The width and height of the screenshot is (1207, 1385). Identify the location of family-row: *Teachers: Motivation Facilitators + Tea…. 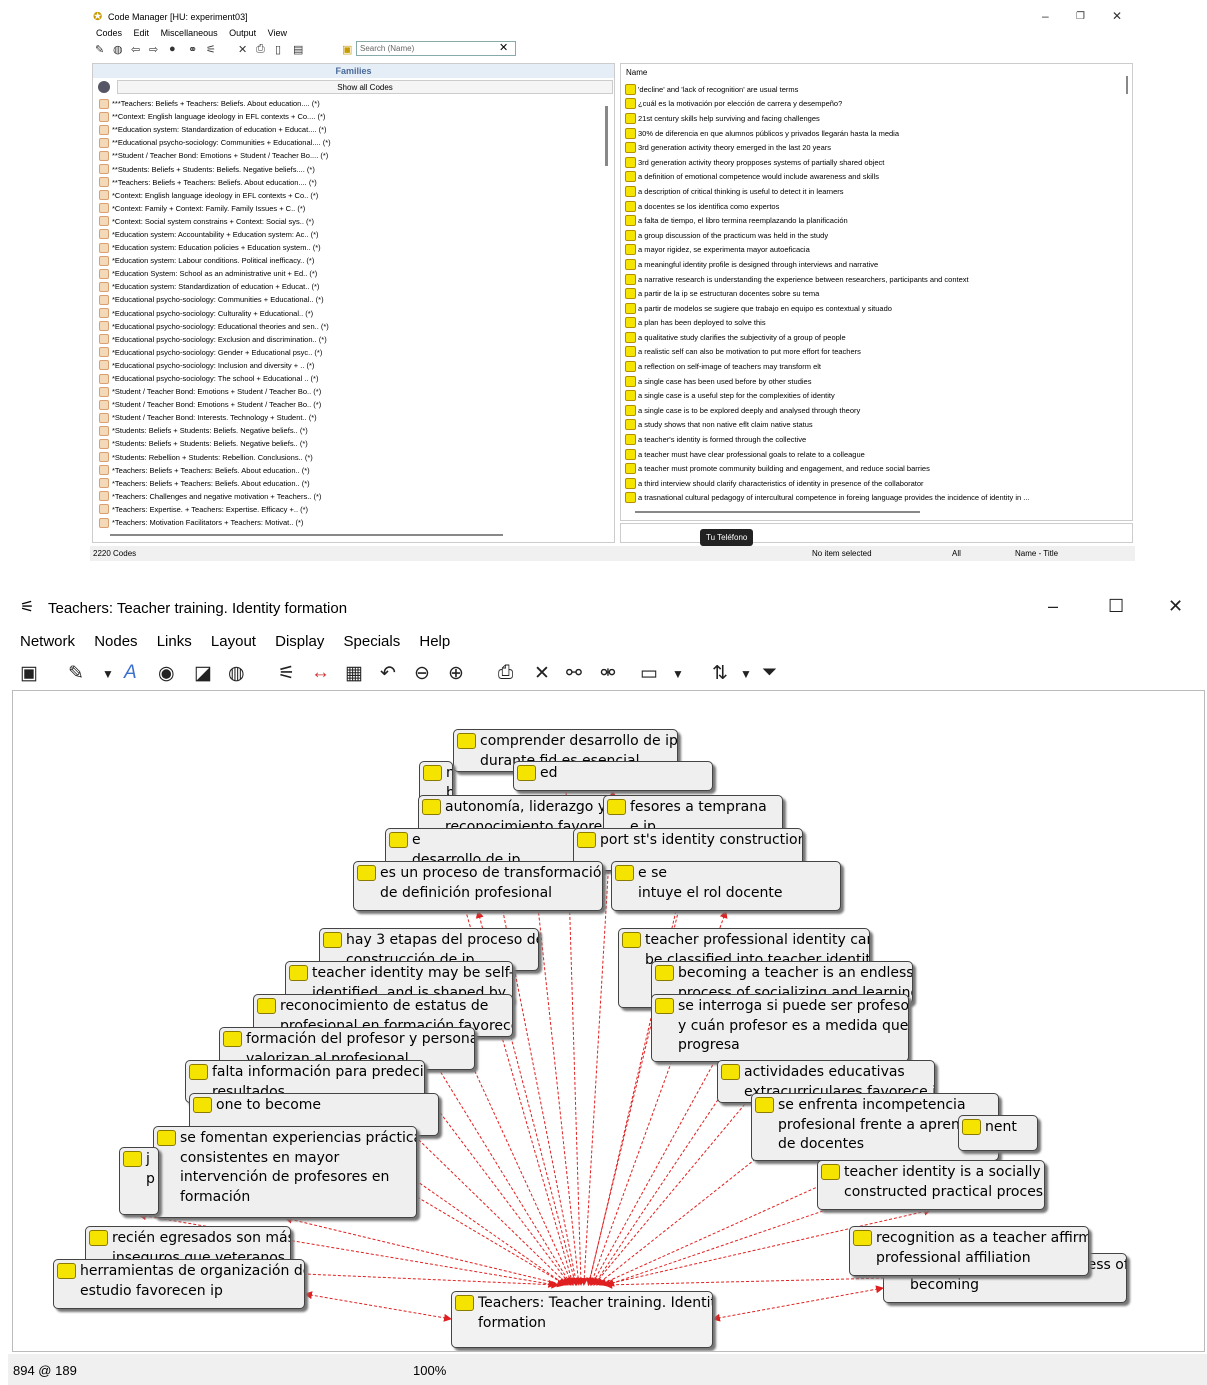
(351, 522).